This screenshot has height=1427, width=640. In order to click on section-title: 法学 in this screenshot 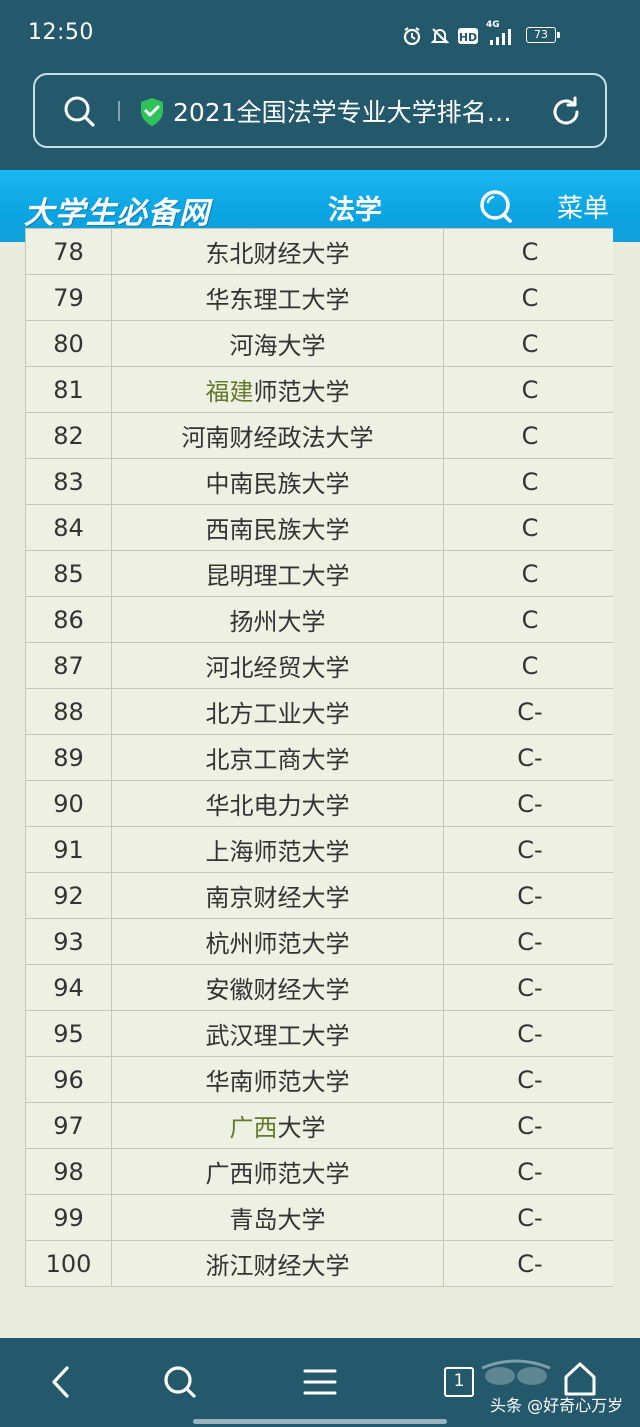, I will do `click(355, 207)`.